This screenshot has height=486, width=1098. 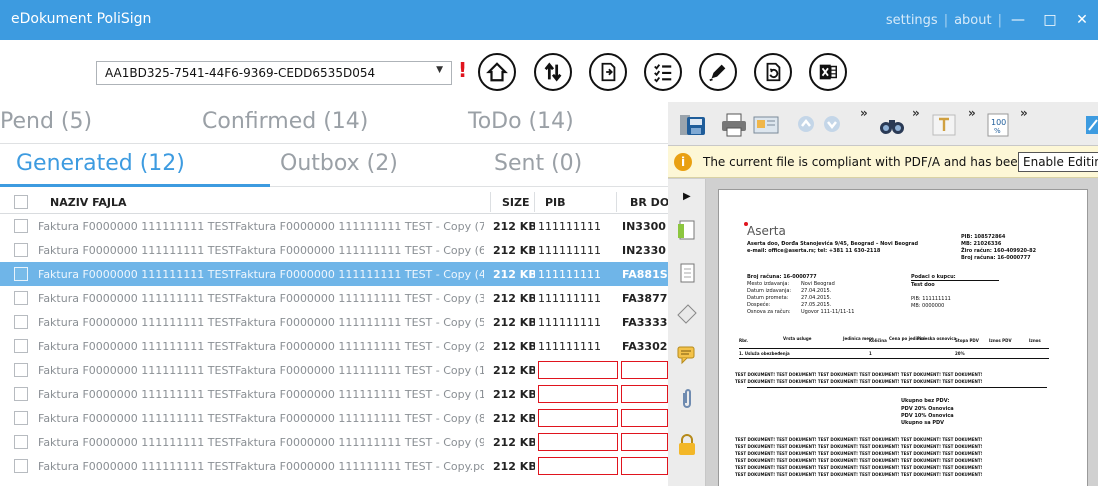 I want to click on about-link: about, so click(x=973, y=20).